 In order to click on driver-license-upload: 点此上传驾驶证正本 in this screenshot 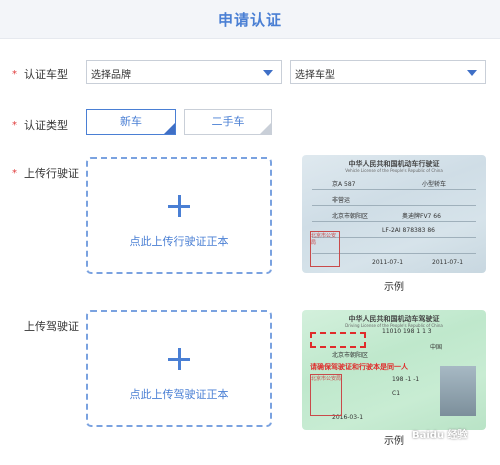, I will do `click(179, 368)`.